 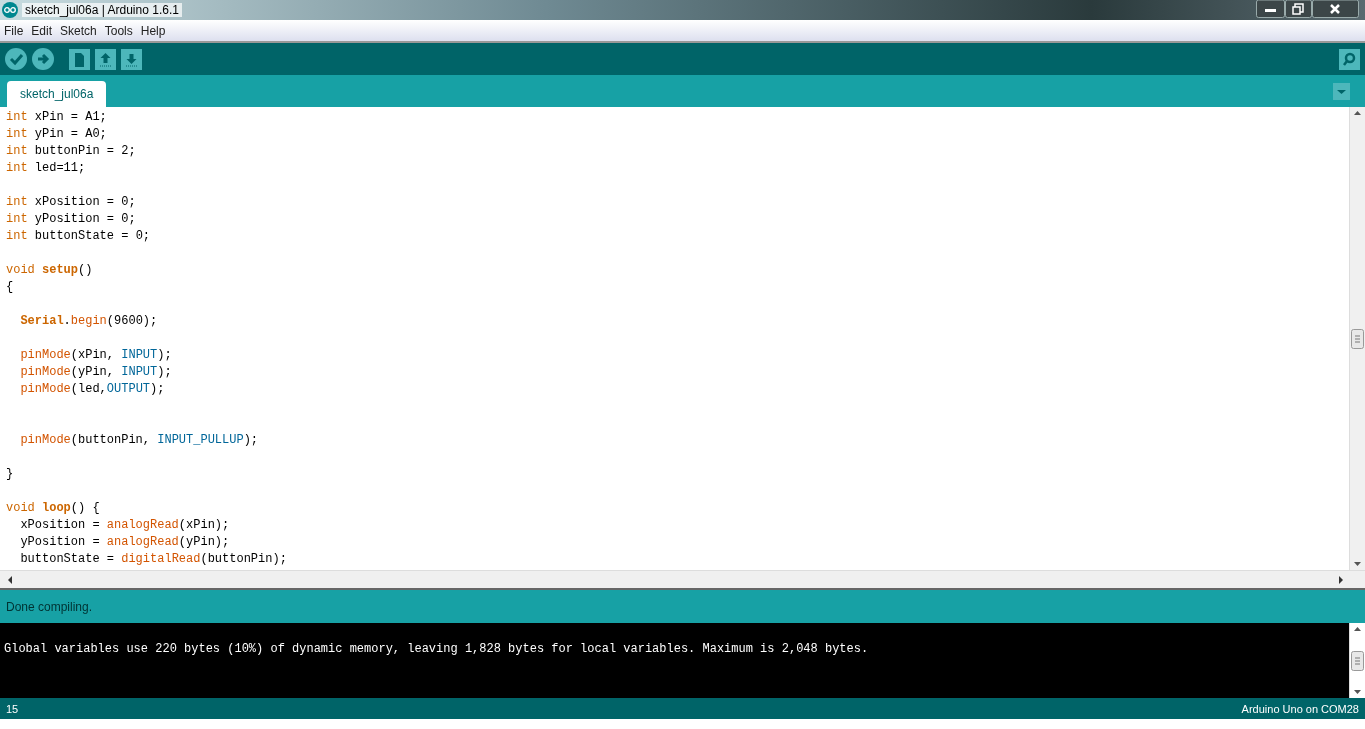 I want to click on line-number: 15, so click(x=12, y=708).